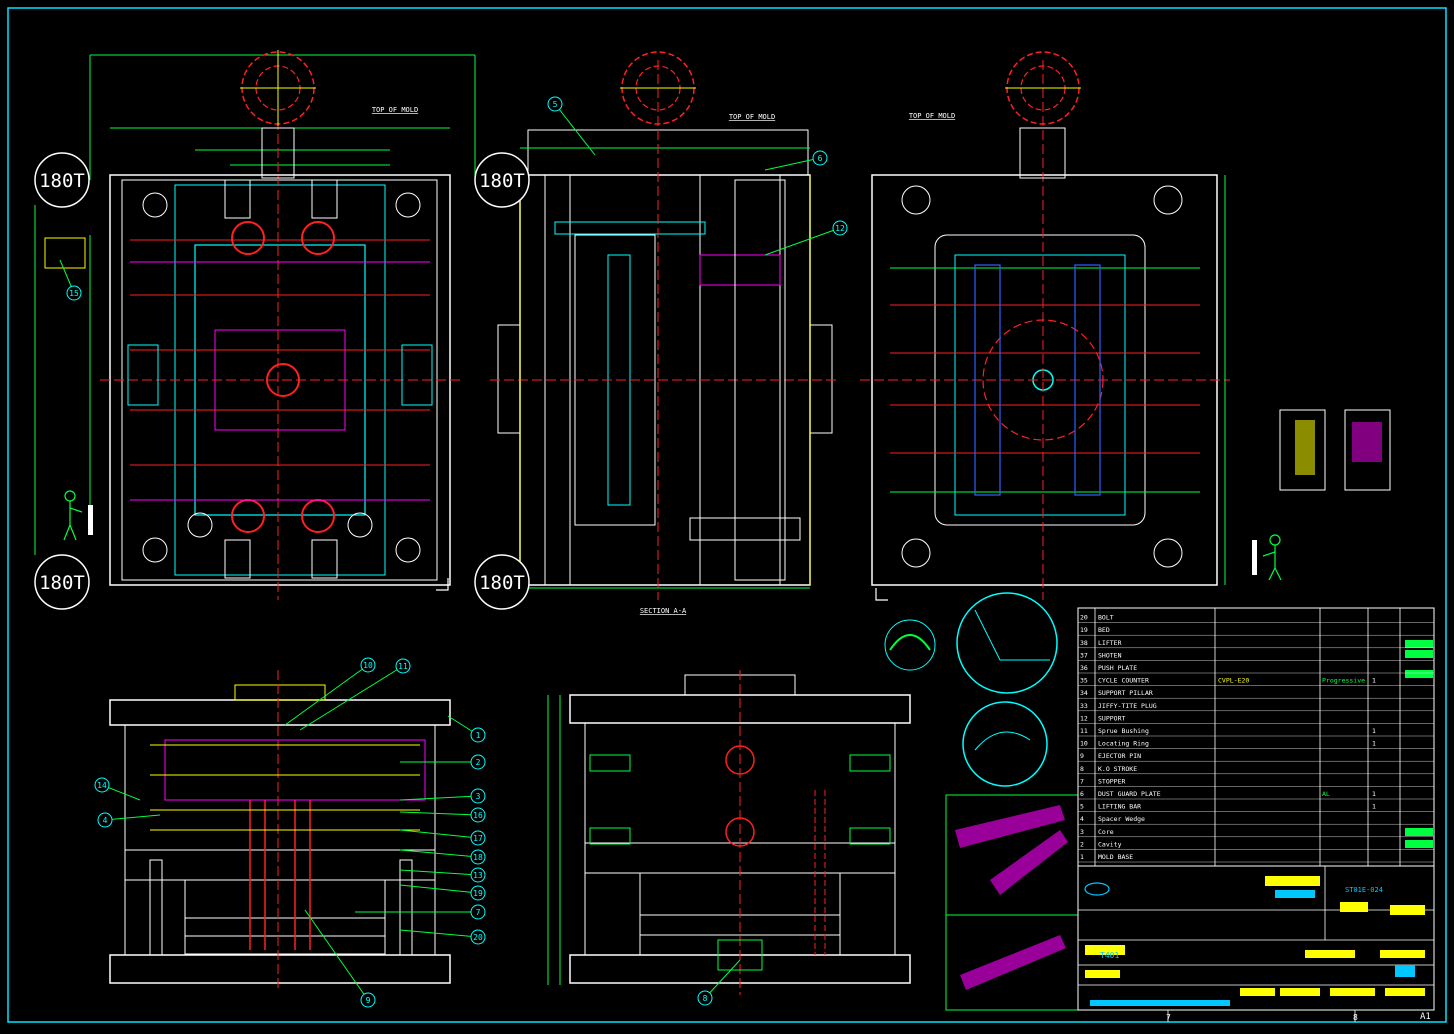 This screenshot has height=1034, width=1454. What do you see at coordinates (1084, 731) in the screenshot?
I see `bom-cell-no: 11` at bounding box center [1084, 731].